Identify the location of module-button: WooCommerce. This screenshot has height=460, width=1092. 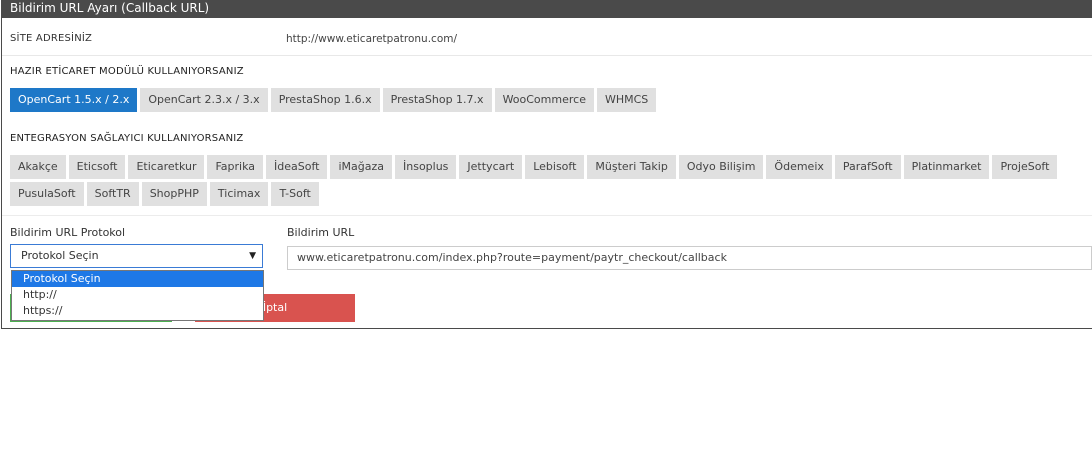
(544, 100).